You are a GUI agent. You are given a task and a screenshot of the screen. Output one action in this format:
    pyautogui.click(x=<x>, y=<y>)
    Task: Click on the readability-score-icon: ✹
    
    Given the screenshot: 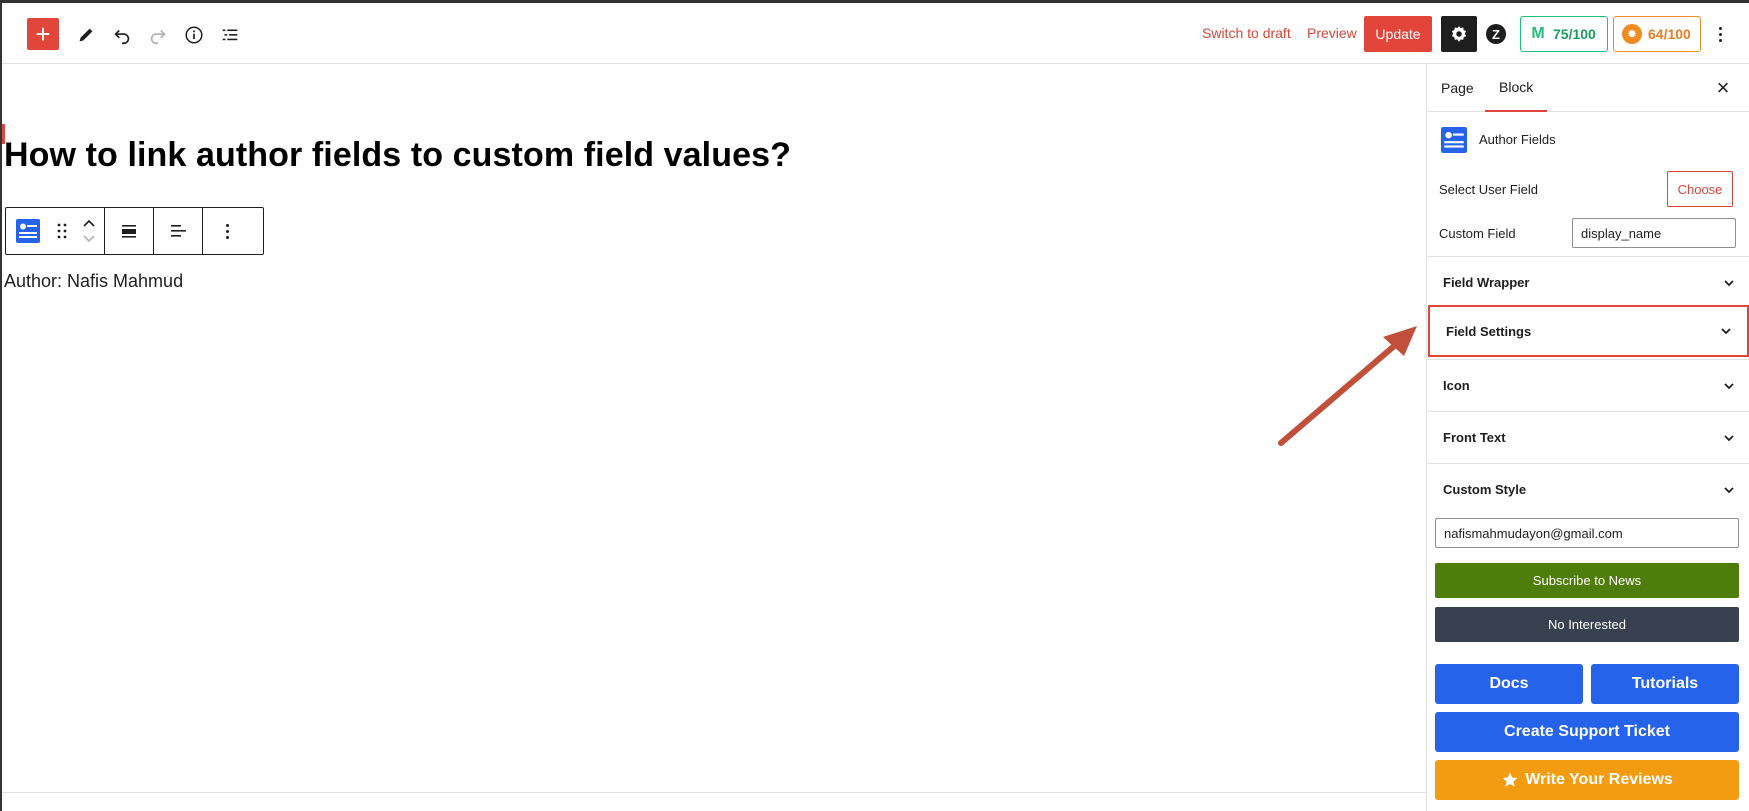 What is the action you would take?
    pyautogui.click(x=1632, y=34)
    